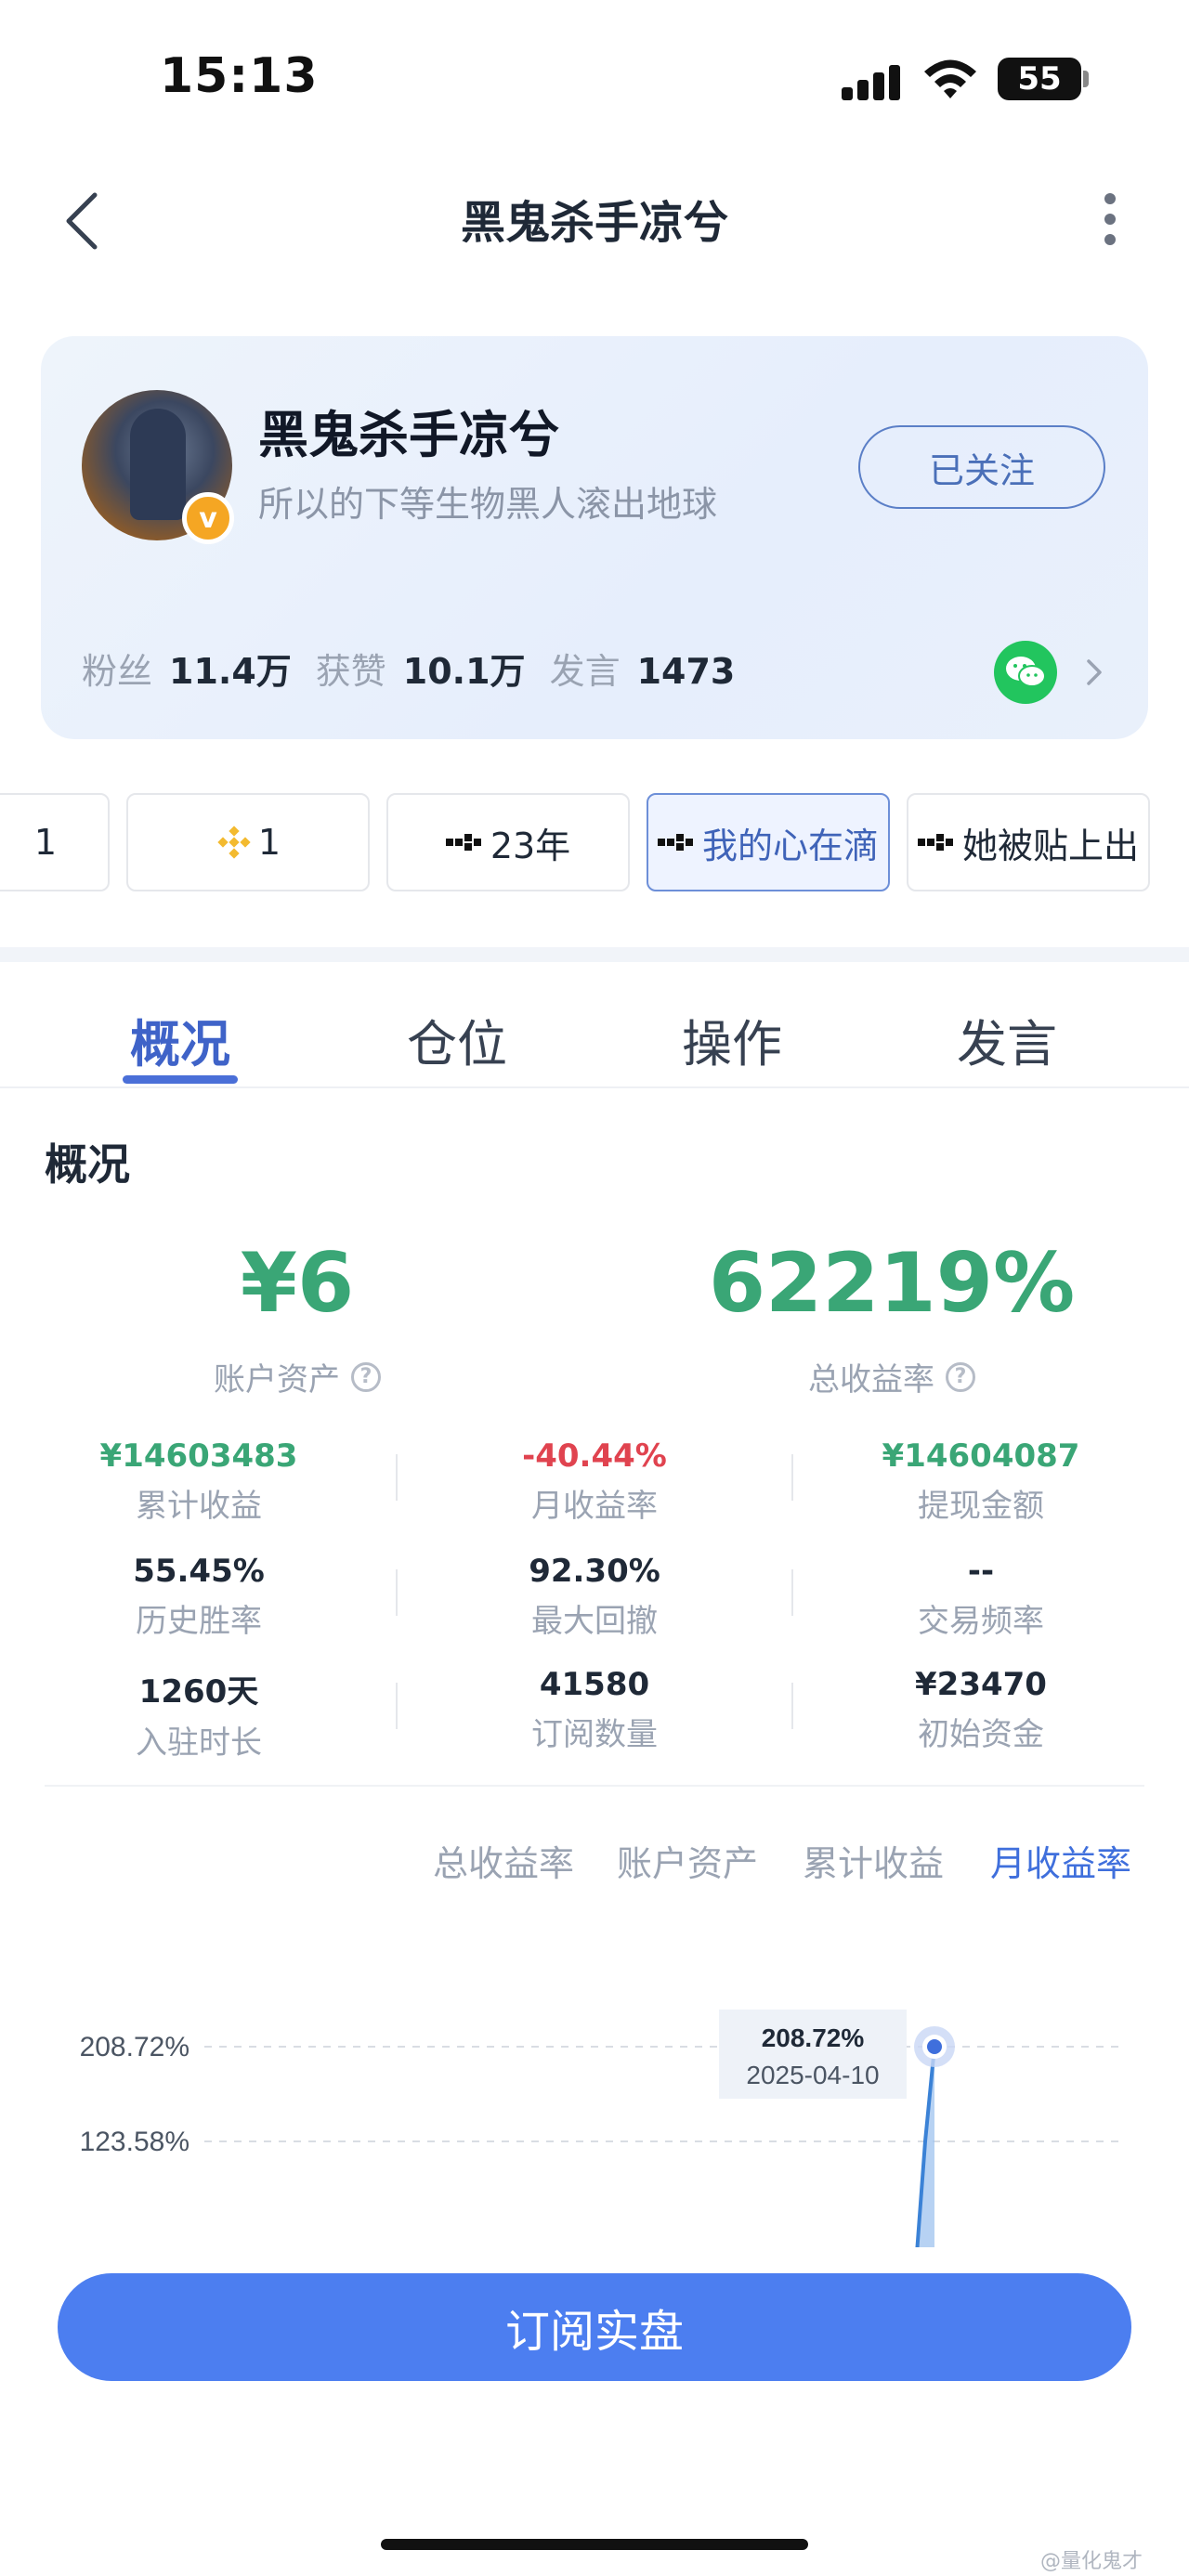 This screenshot has height=2576, width=1189. What do you see at coordinates (686, 671) in the screenshot?
I see `posts-value: 1473` at bounding box center [686, 671].